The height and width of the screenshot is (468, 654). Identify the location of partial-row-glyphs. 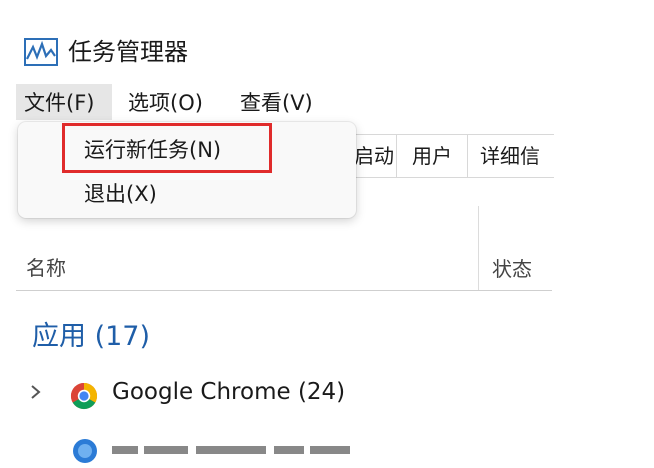
(231, 450).